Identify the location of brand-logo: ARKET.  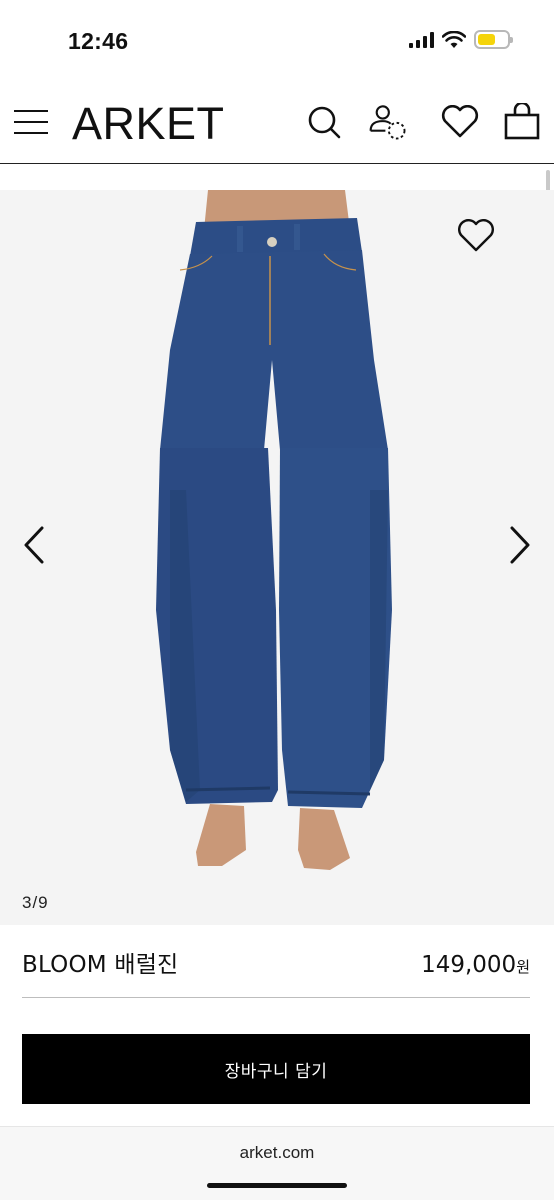
(148, 124).